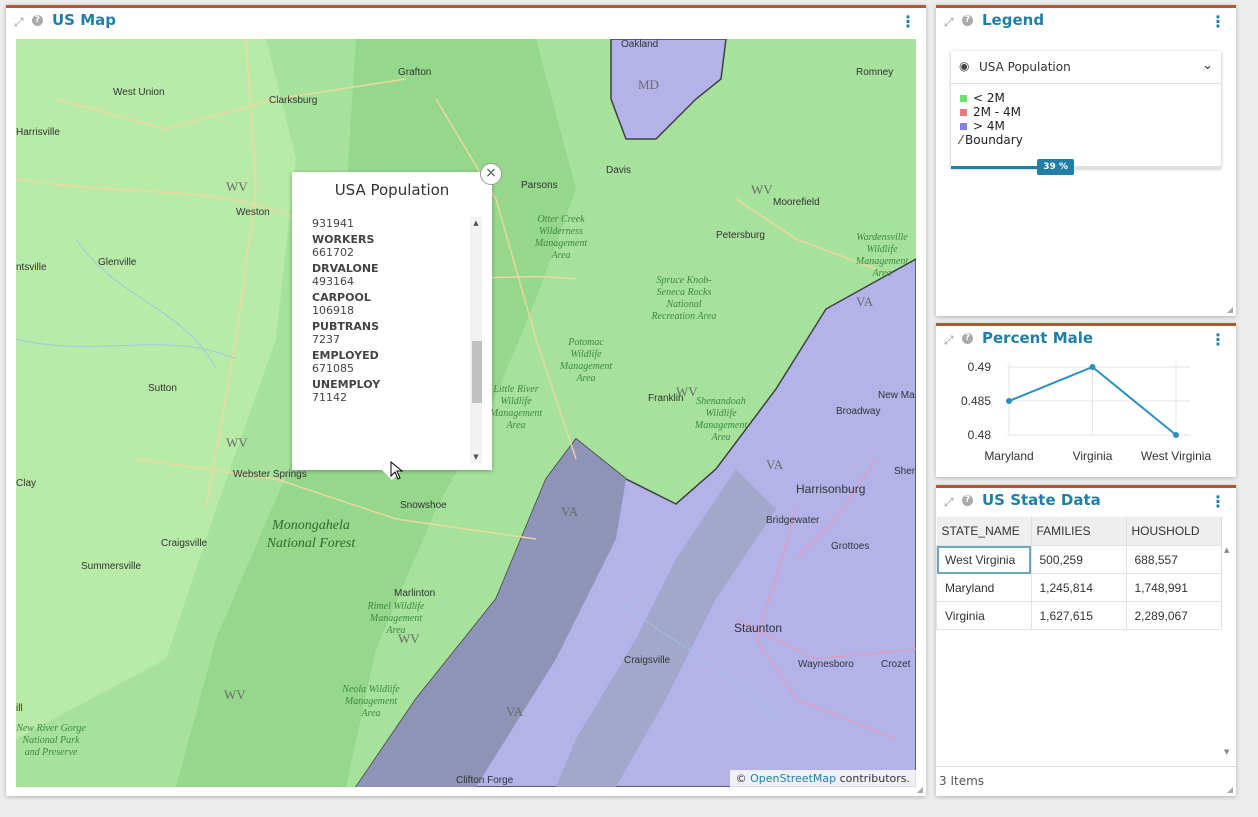 The width and height of the screenshot is (1258, 817). Describe the element at coordinates (1008, 456) in the screenshot. I see `x-tick-label: Maryland` at that location.